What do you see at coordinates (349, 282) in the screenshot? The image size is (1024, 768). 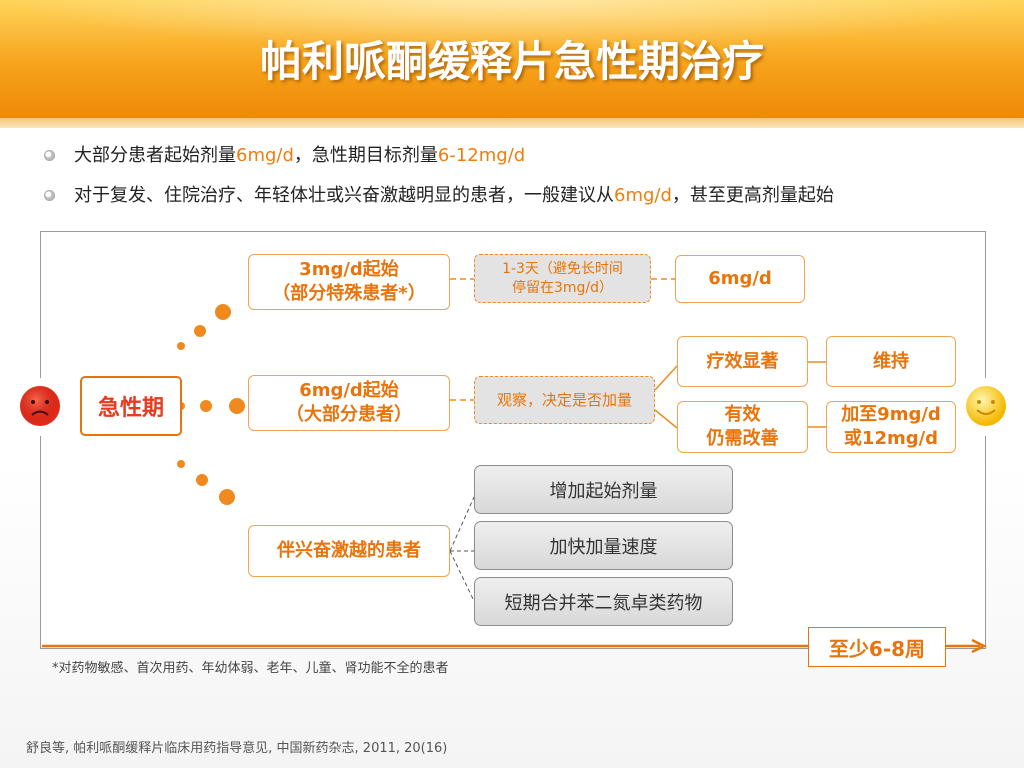 I see `start-3mg-box: 3mg/d起始 （部分特殊患者*）` at bounding box center [349, 282].